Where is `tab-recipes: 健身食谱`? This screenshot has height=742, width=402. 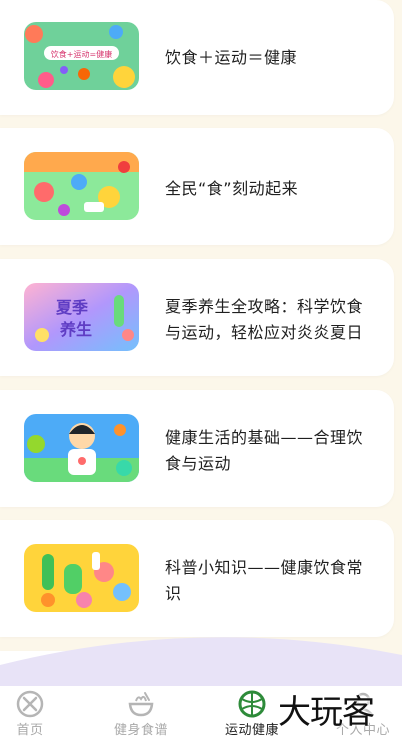
tab-recipes: 健身食谱 is located at coordinates (141, 714).